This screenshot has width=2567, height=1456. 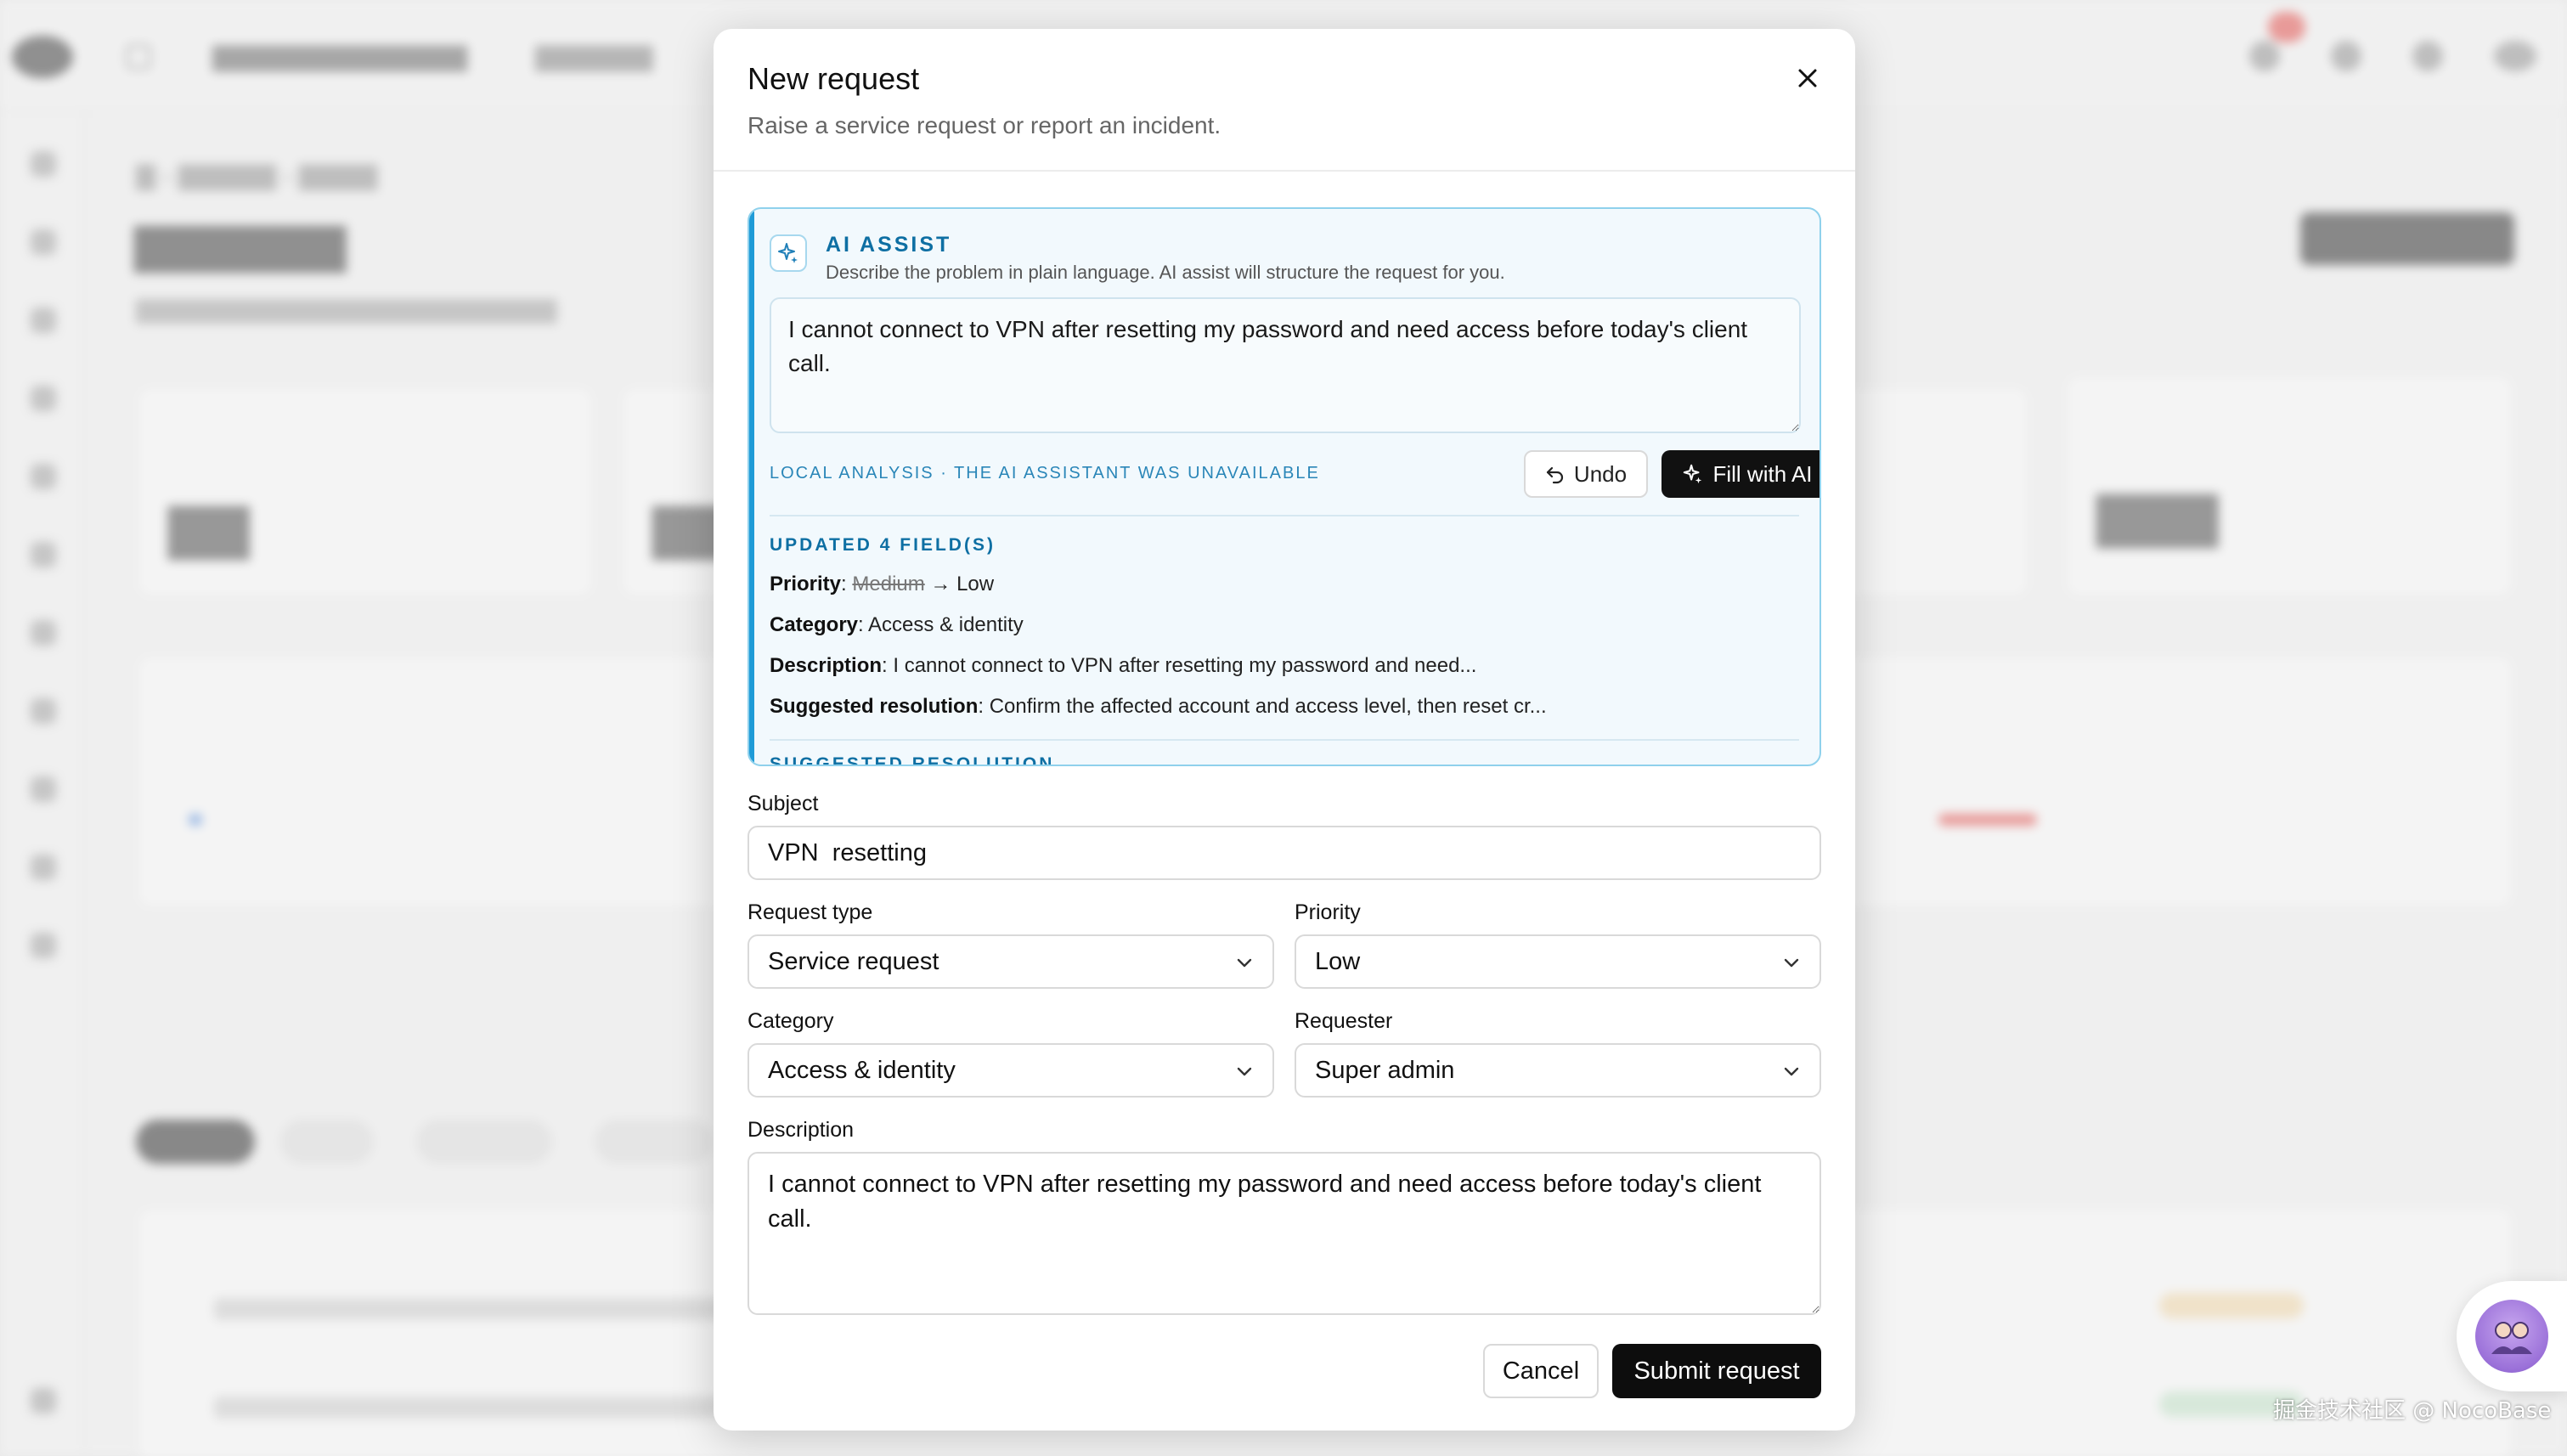 I want to click on close-button, so click(x=1807, y=78).